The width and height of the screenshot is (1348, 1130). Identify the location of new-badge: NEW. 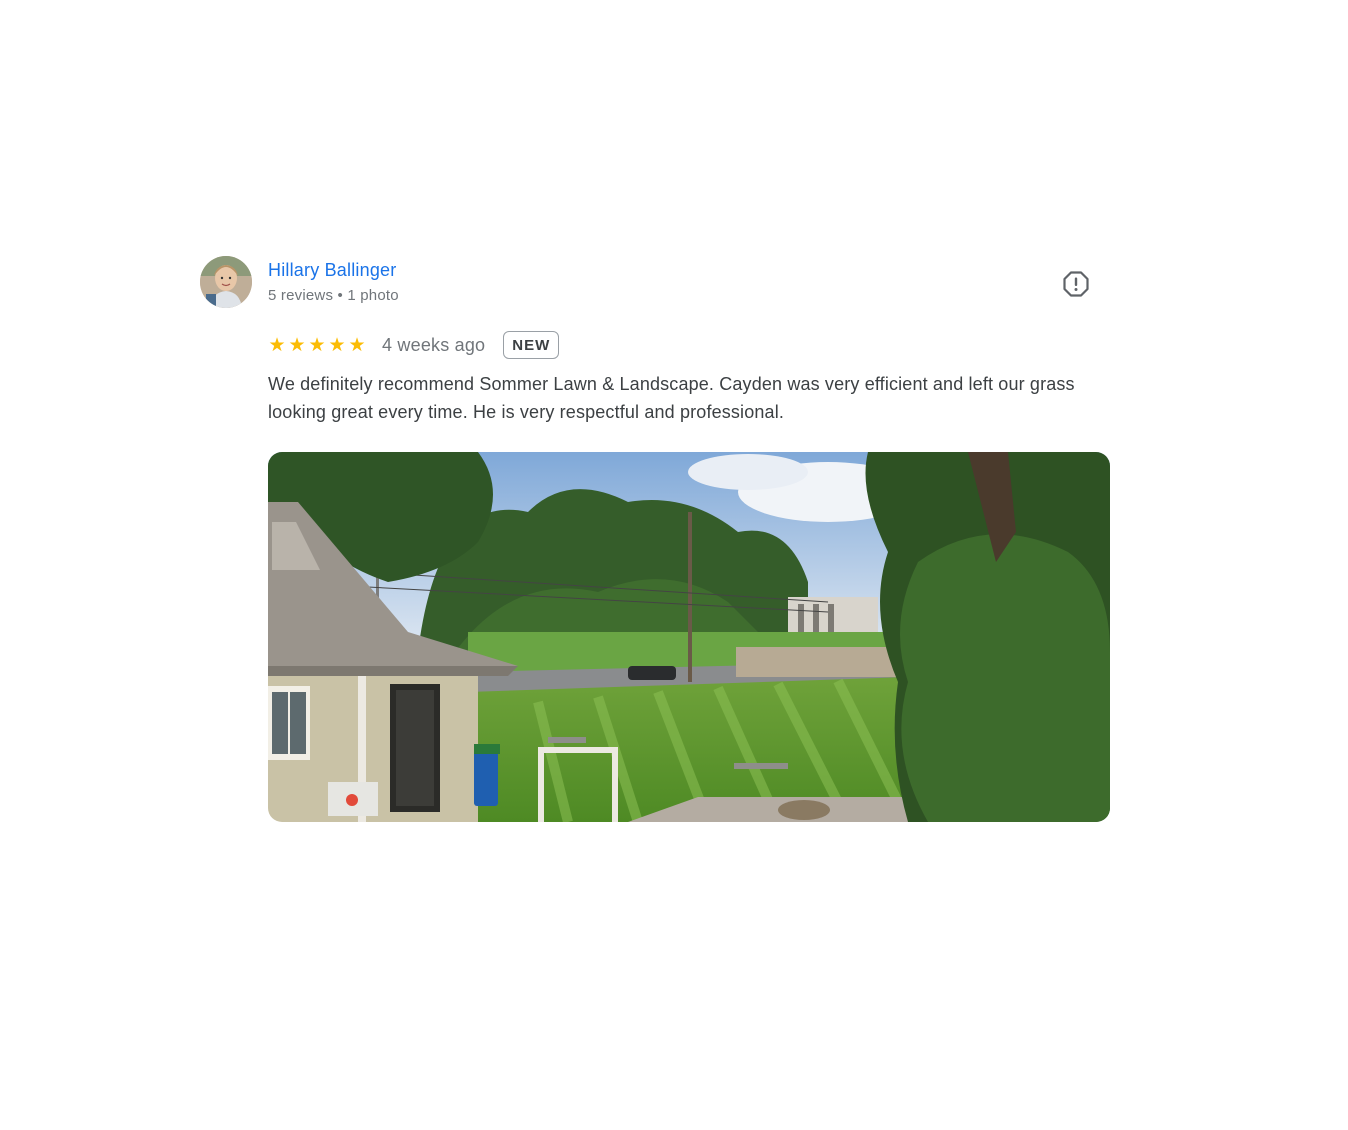
(531, 345).